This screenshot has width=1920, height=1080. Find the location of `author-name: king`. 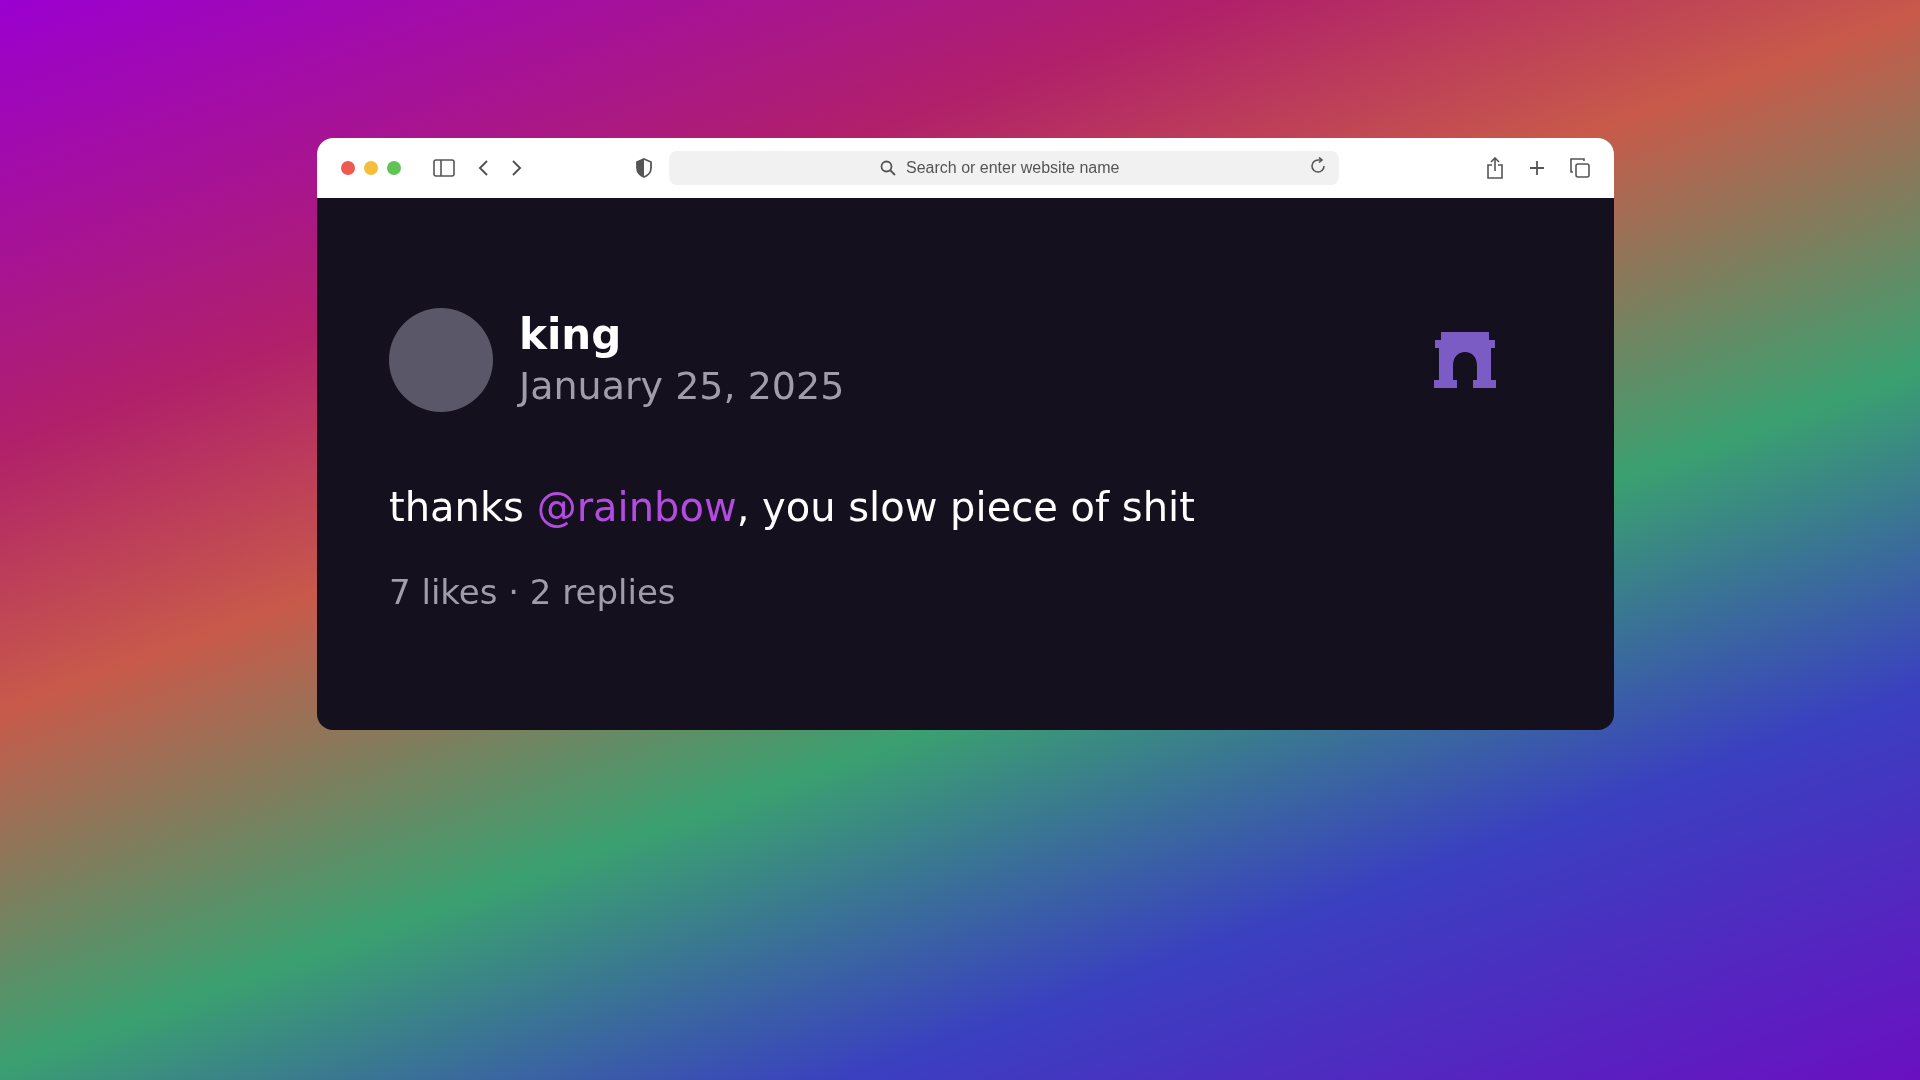

author-name: king is located at coordinates (571, 335).